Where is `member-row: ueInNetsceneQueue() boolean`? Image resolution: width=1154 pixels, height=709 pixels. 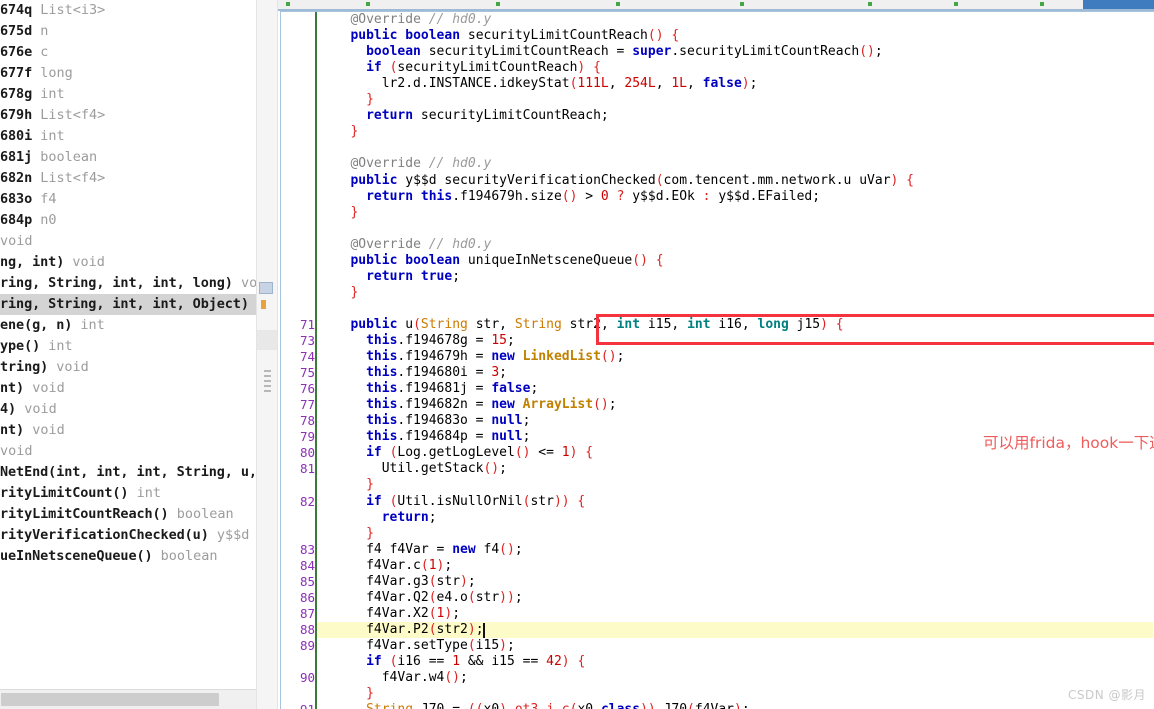 member-row: ueInNetsceneQueue() boolean is located at coordinates (128, 556).